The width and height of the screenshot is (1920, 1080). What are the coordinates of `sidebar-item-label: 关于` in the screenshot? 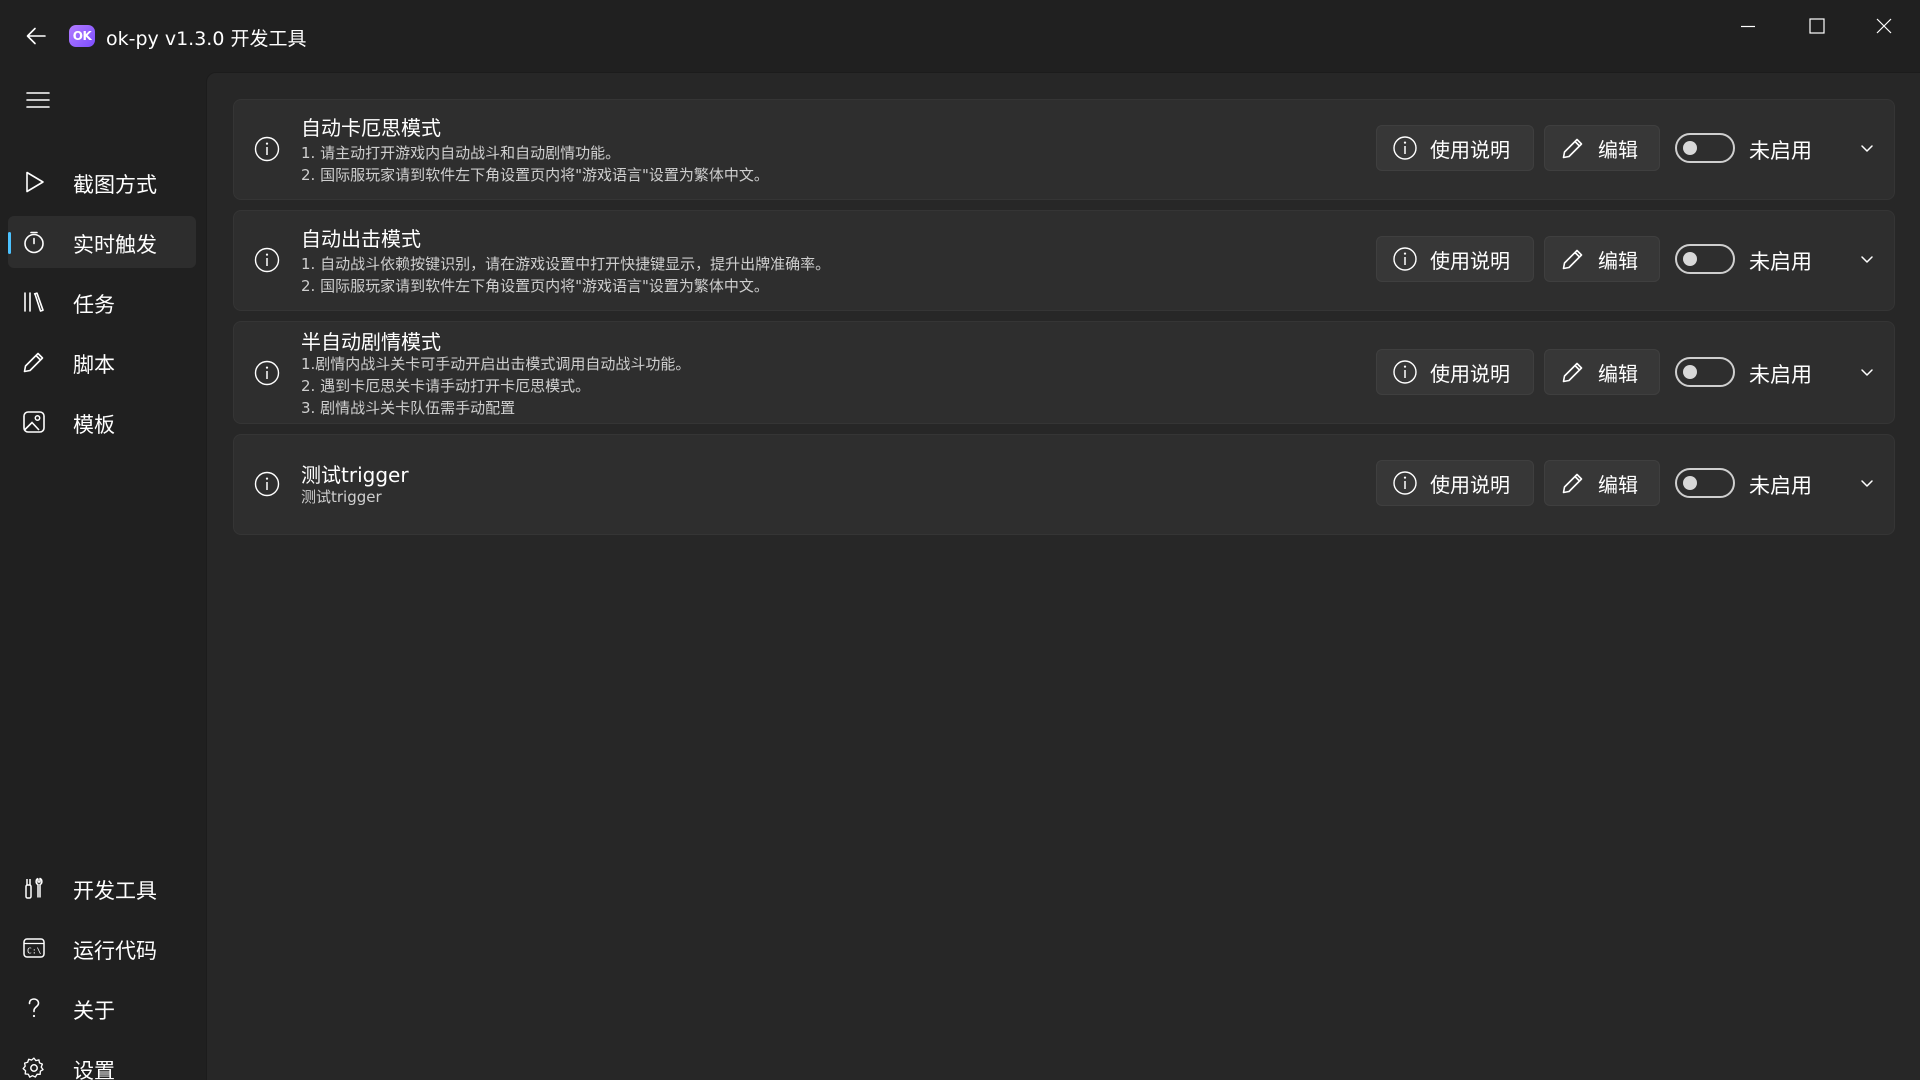 It's located at (94, 1011).